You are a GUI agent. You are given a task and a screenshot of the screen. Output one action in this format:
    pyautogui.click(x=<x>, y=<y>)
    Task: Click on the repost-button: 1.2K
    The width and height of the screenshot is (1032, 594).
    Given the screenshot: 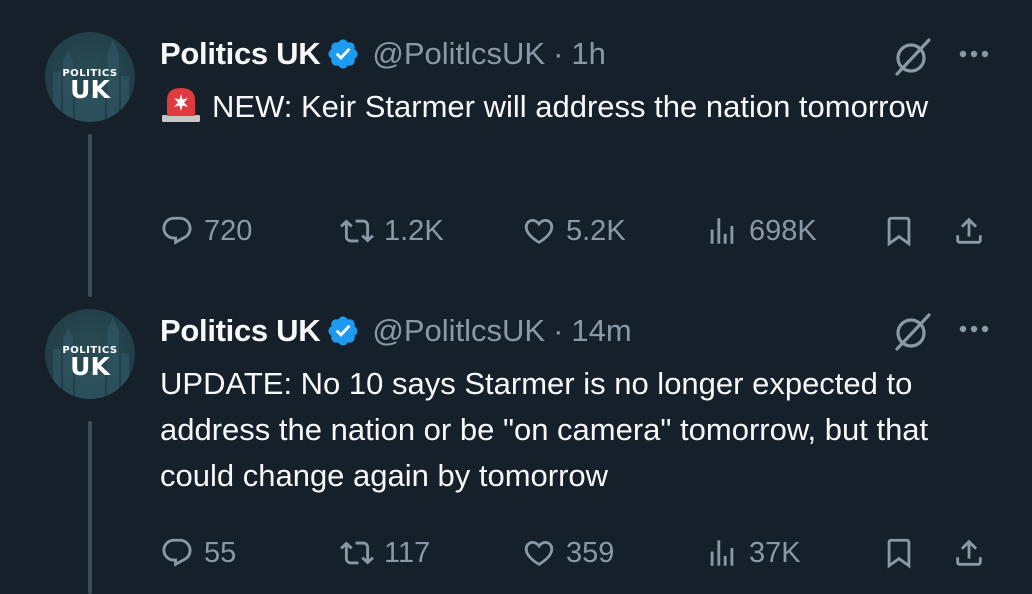 What is the action you would take?
    pyautogui.click(x=392, y=231)
    